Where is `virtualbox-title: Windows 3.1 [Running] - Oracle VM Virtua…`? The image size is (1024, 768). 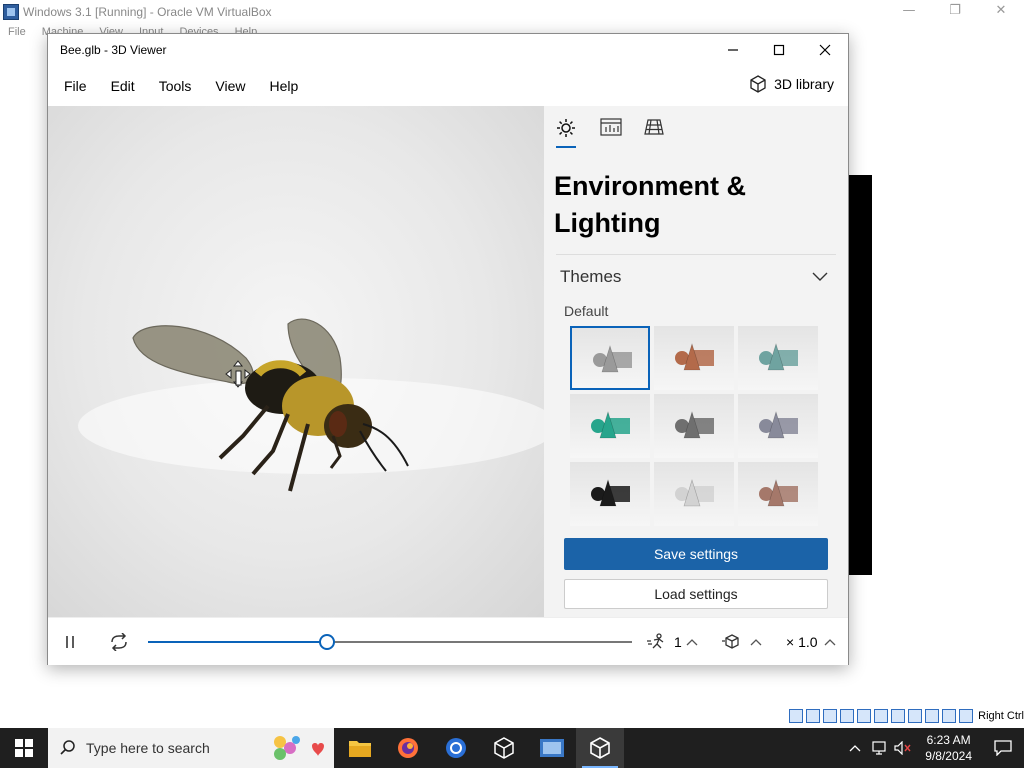
virtualbox-title: Windows 3.1 [Running] - Oracle VM Virtua… is located at coordinates (147, 12).